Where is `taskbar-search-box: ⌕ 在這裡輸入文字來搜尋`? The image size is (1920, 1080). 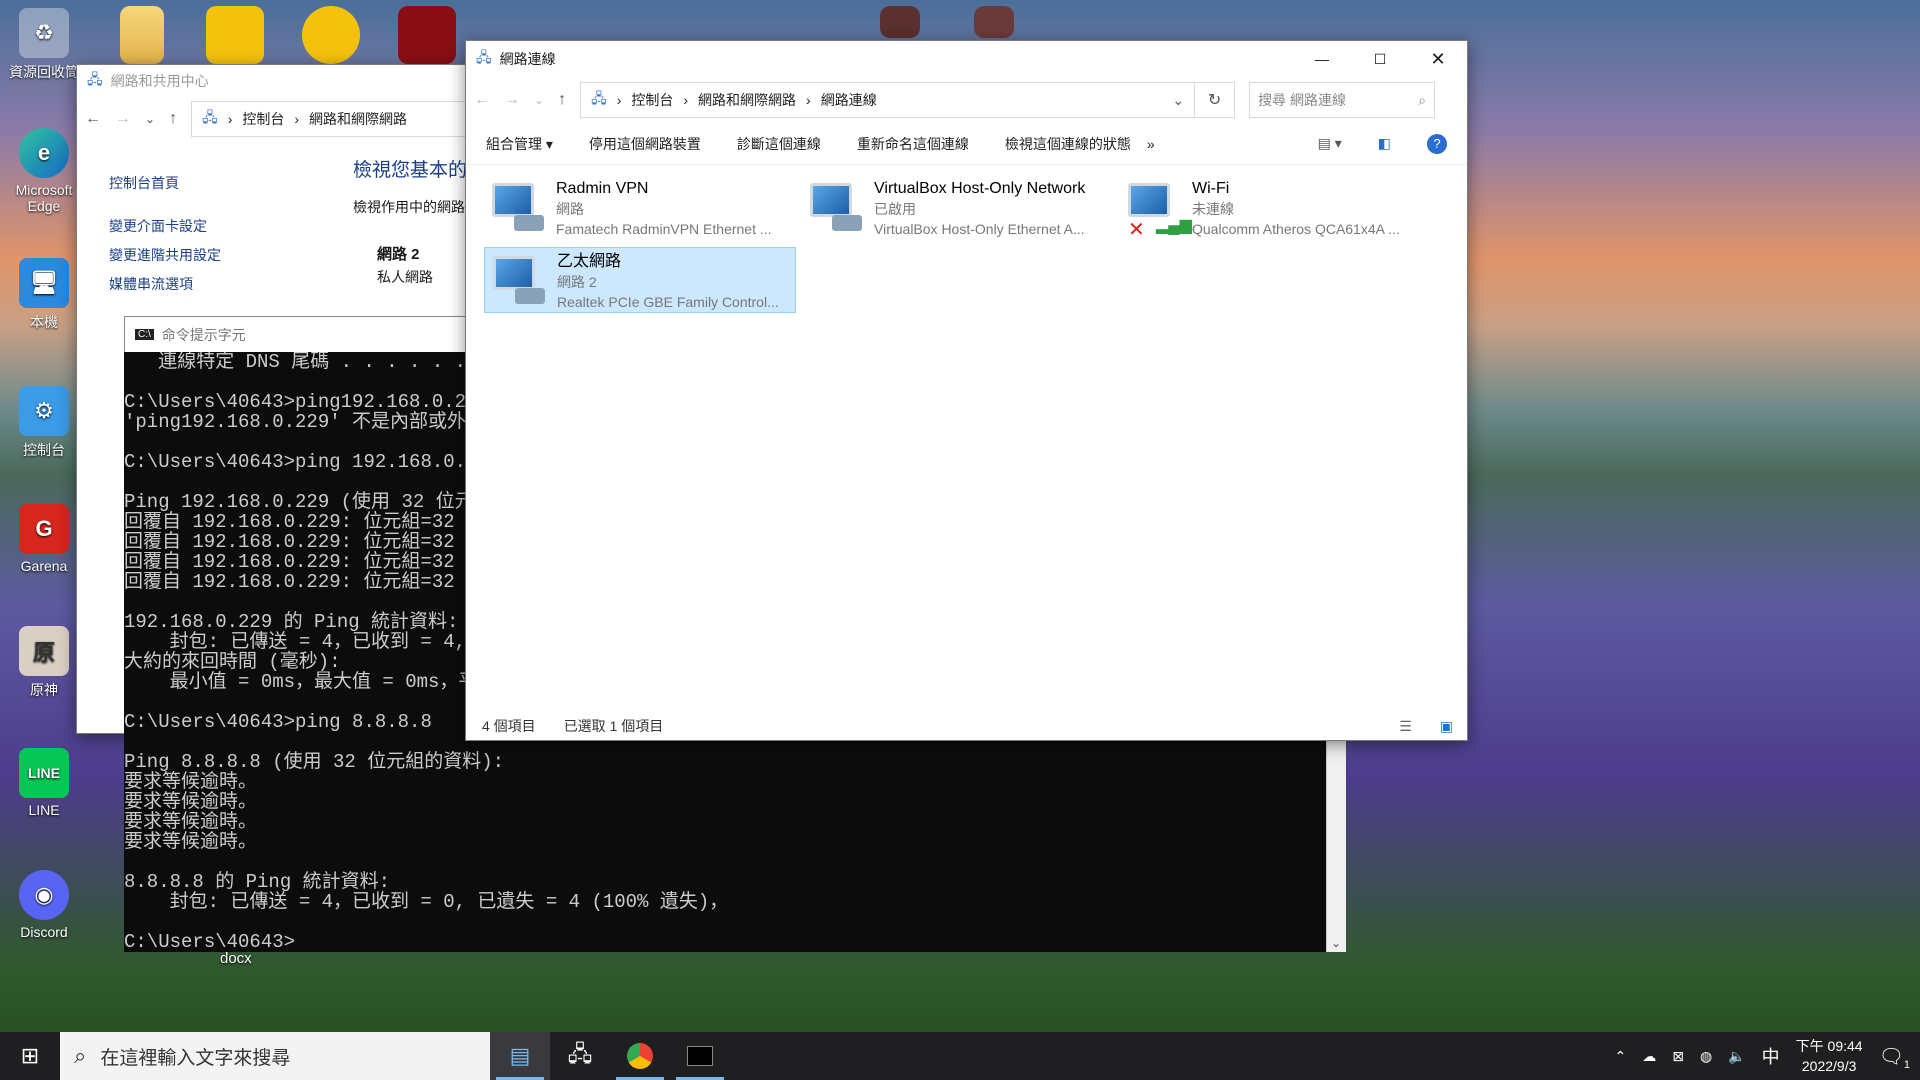
taskbar-search-box: ⌕ 在這裡輸入文字來搜尋 is located at coordinates (275, 1056).